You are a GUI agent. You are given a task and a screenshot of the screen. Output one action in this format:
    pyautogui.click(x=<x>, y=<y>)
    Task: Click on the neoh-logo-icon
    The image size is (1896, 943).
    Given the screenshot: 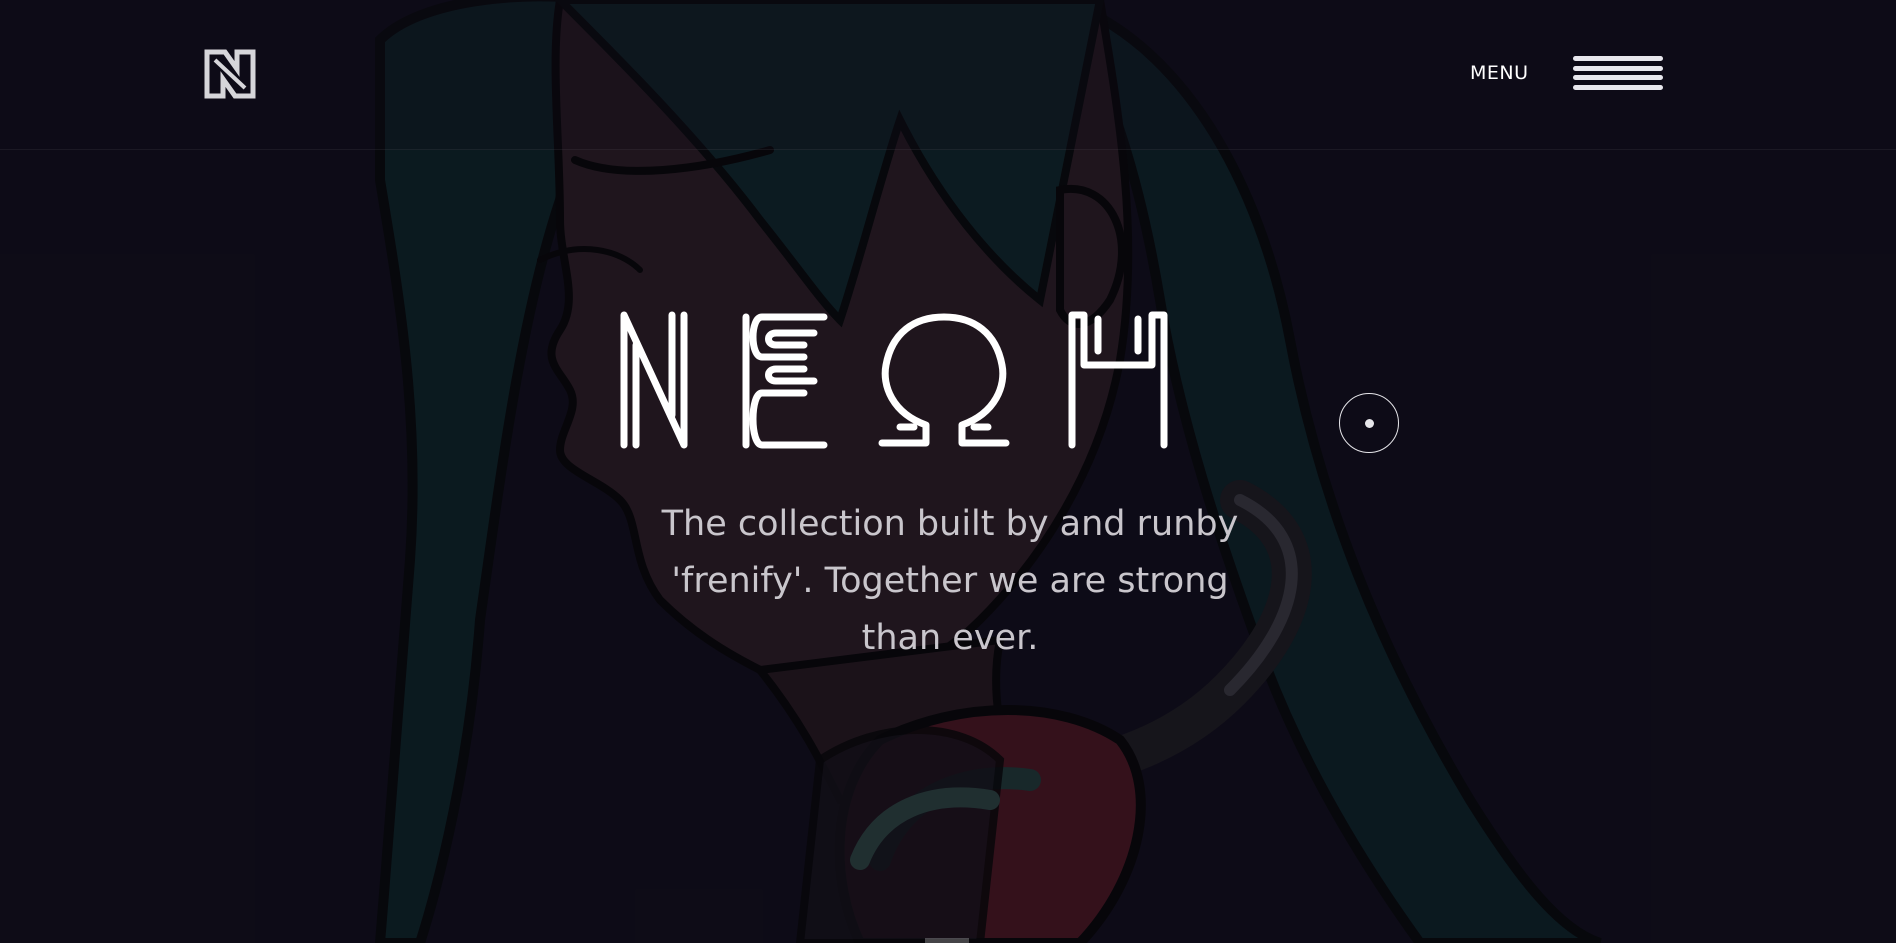 What is the action you would take?
    pyautogui.click(x=230, y=74)
    